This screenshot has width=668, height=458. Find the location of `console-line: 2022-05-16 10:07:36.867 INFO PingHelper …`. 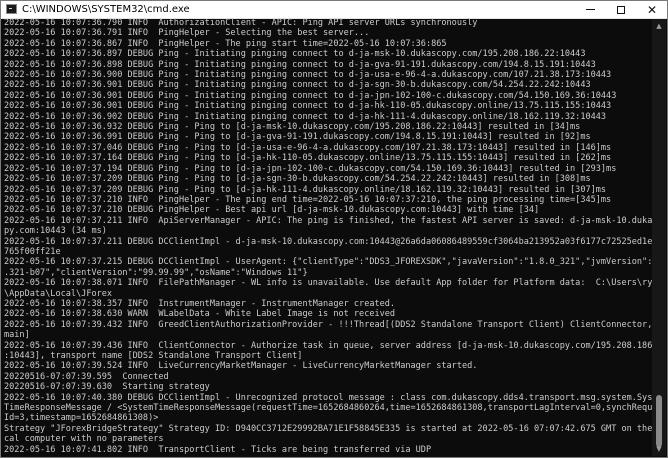

console-line: 2022-05-16 10:07:36.867 INFO PingHelper … is located at coordinates (225, 43).